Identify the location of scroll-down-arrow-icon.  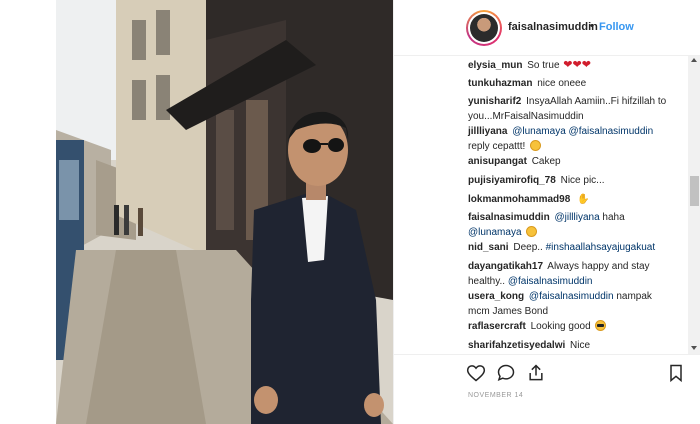
(694, 348).